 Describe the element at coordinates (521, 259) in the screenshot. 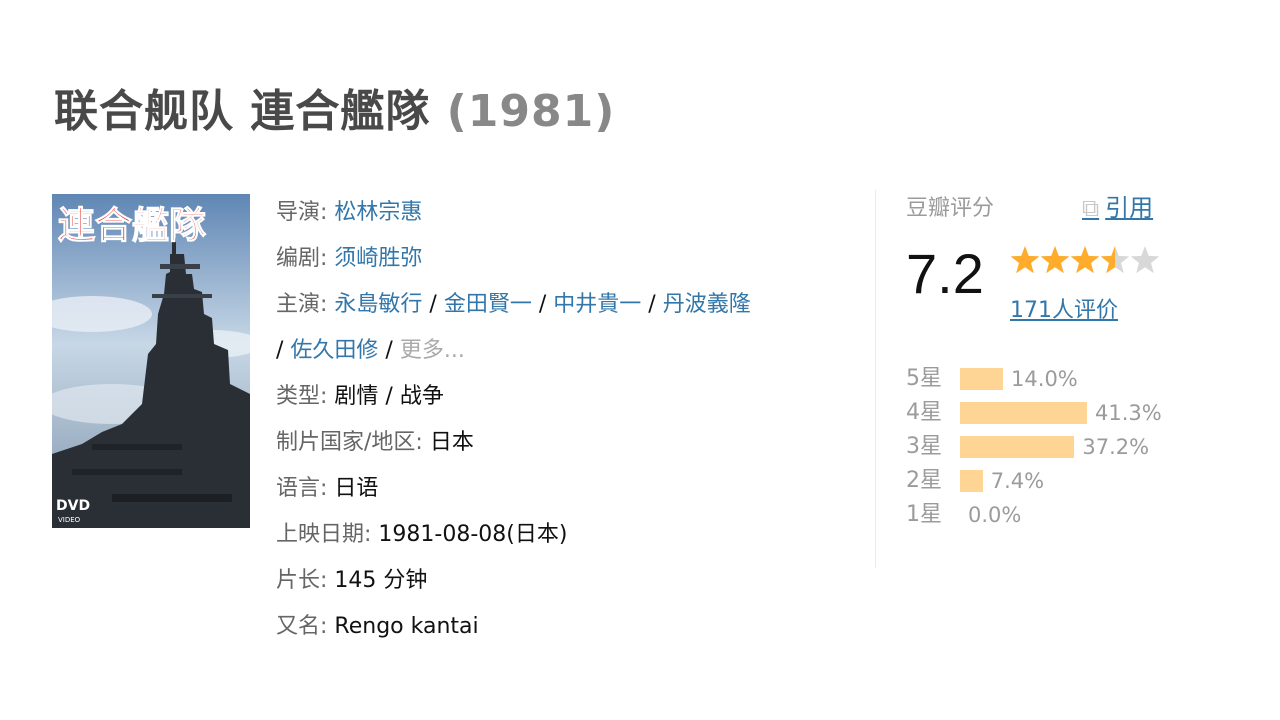

I see `info-writer: 编剧: 须崎胜弥` at that location.